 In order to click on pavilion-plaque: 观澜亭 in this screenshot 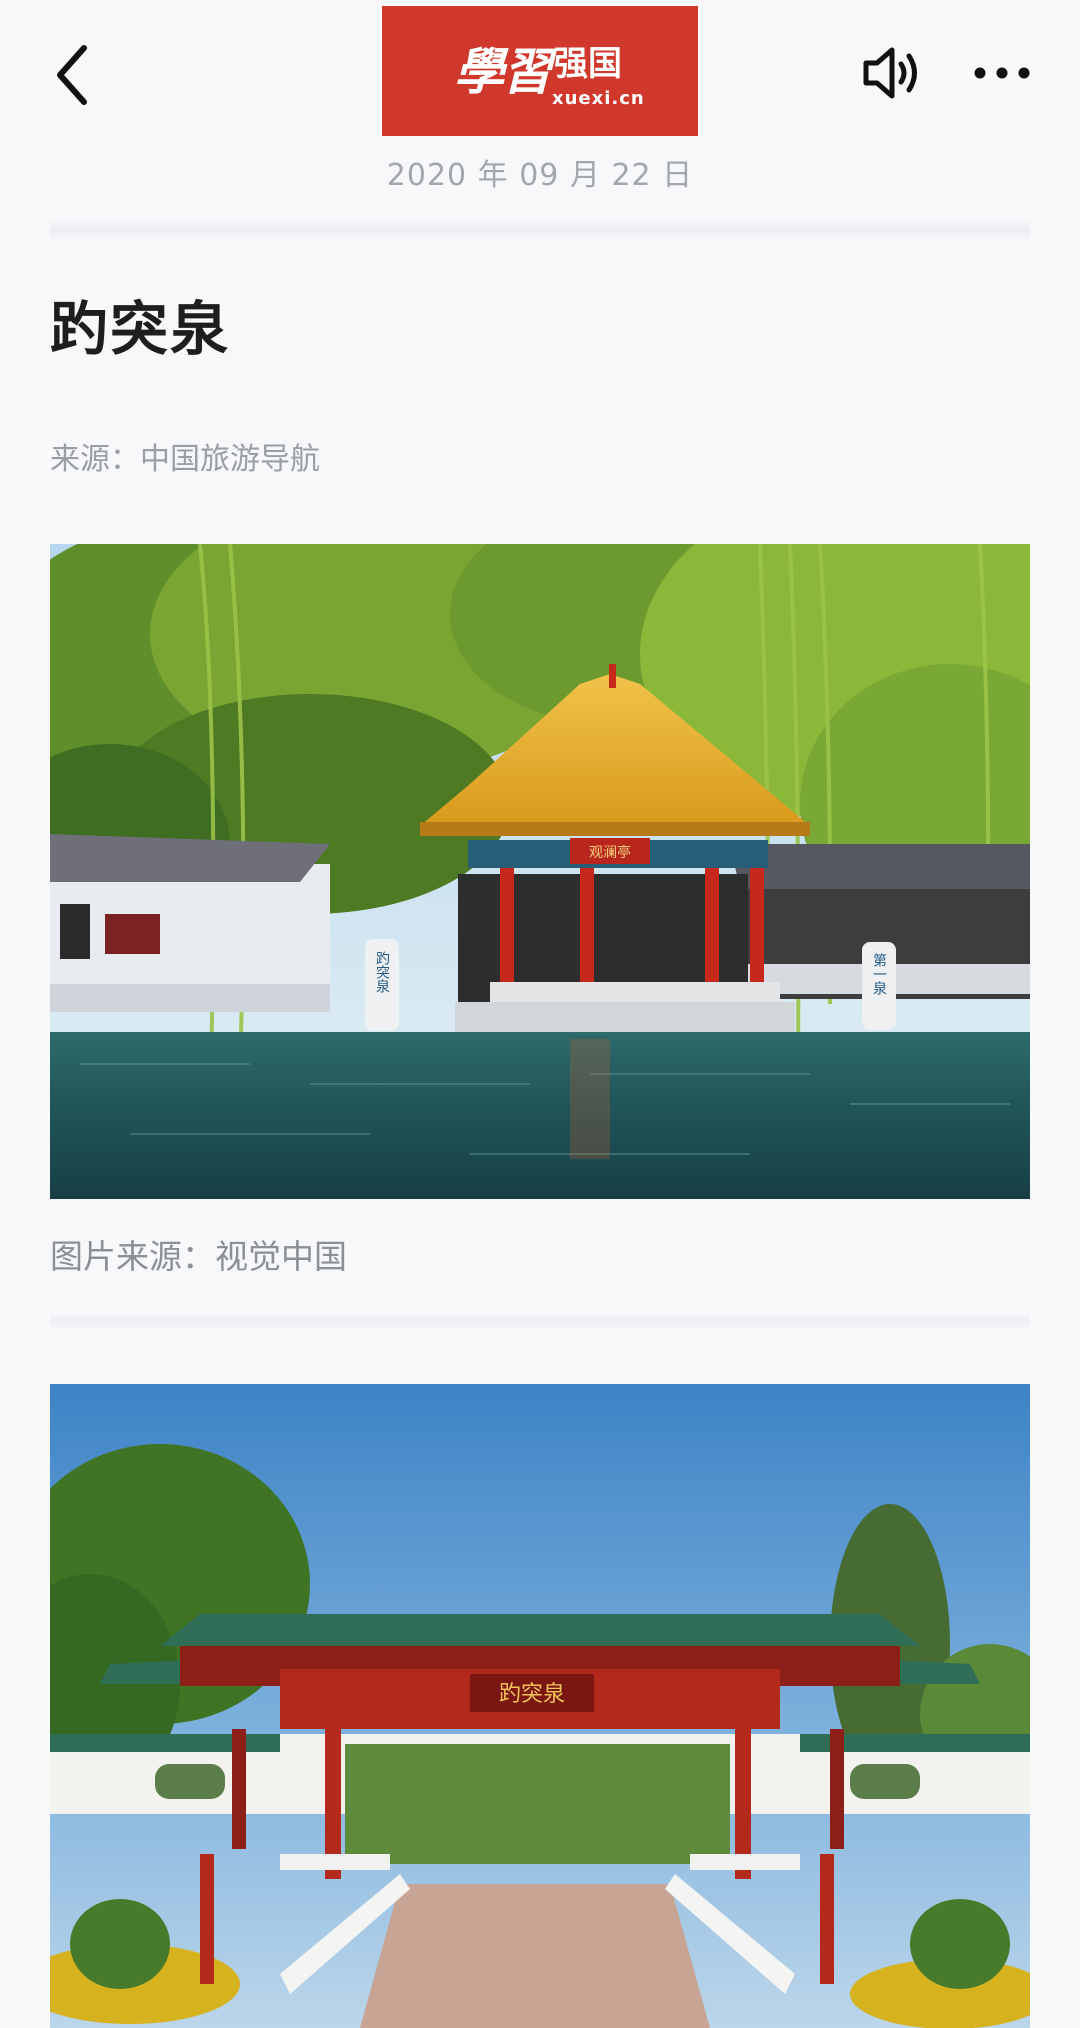, I will do `click(610, 852)`.